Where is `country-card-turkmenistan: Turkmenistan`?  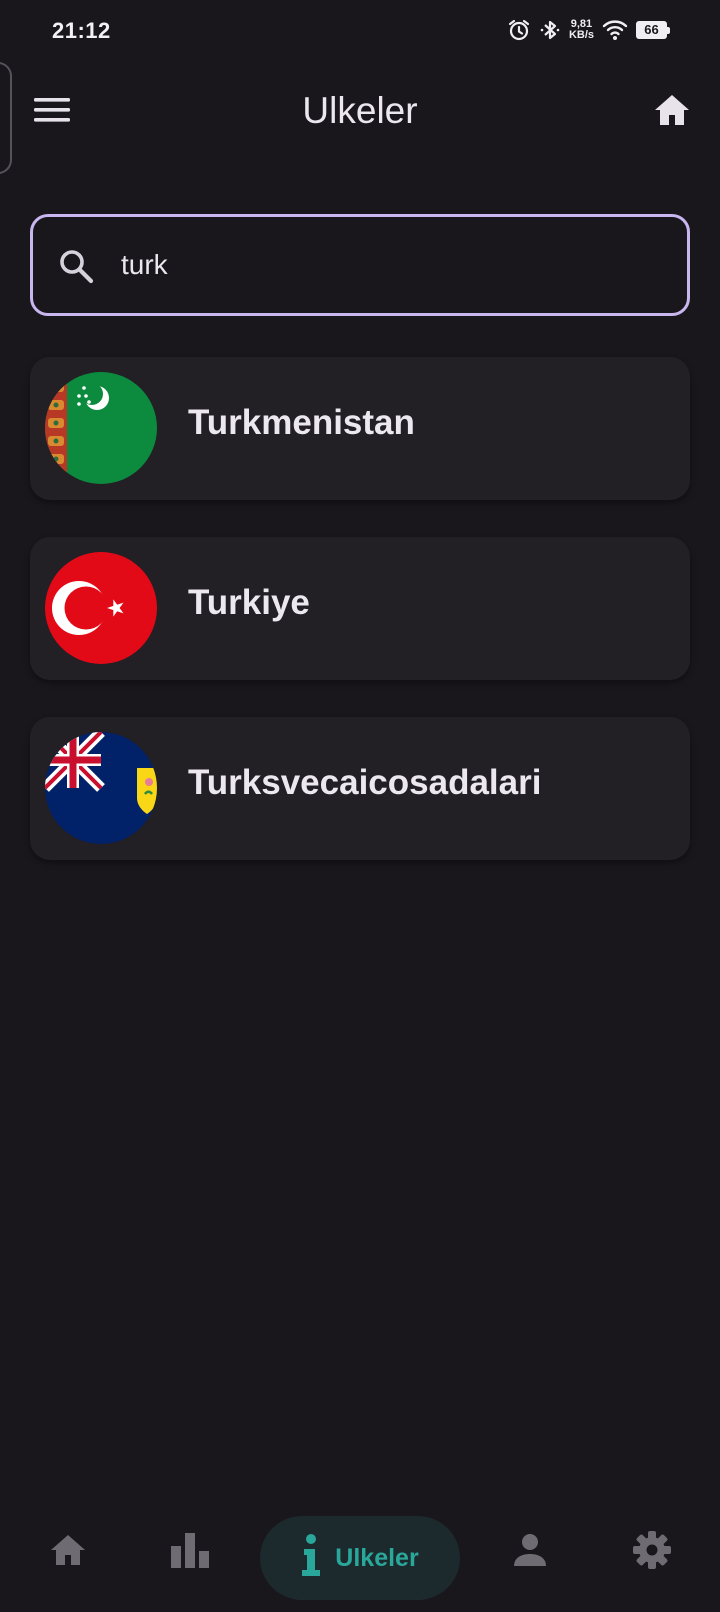 country-card-turkmenistan: Turkmenistan is located at coordinates (360, 428).